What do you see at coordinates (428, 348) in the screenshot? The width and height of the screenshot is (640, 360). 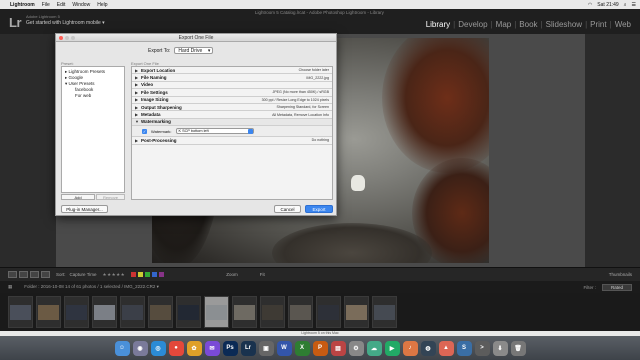 I see `steam-icon: ◍` at bounding box center [428, 348].